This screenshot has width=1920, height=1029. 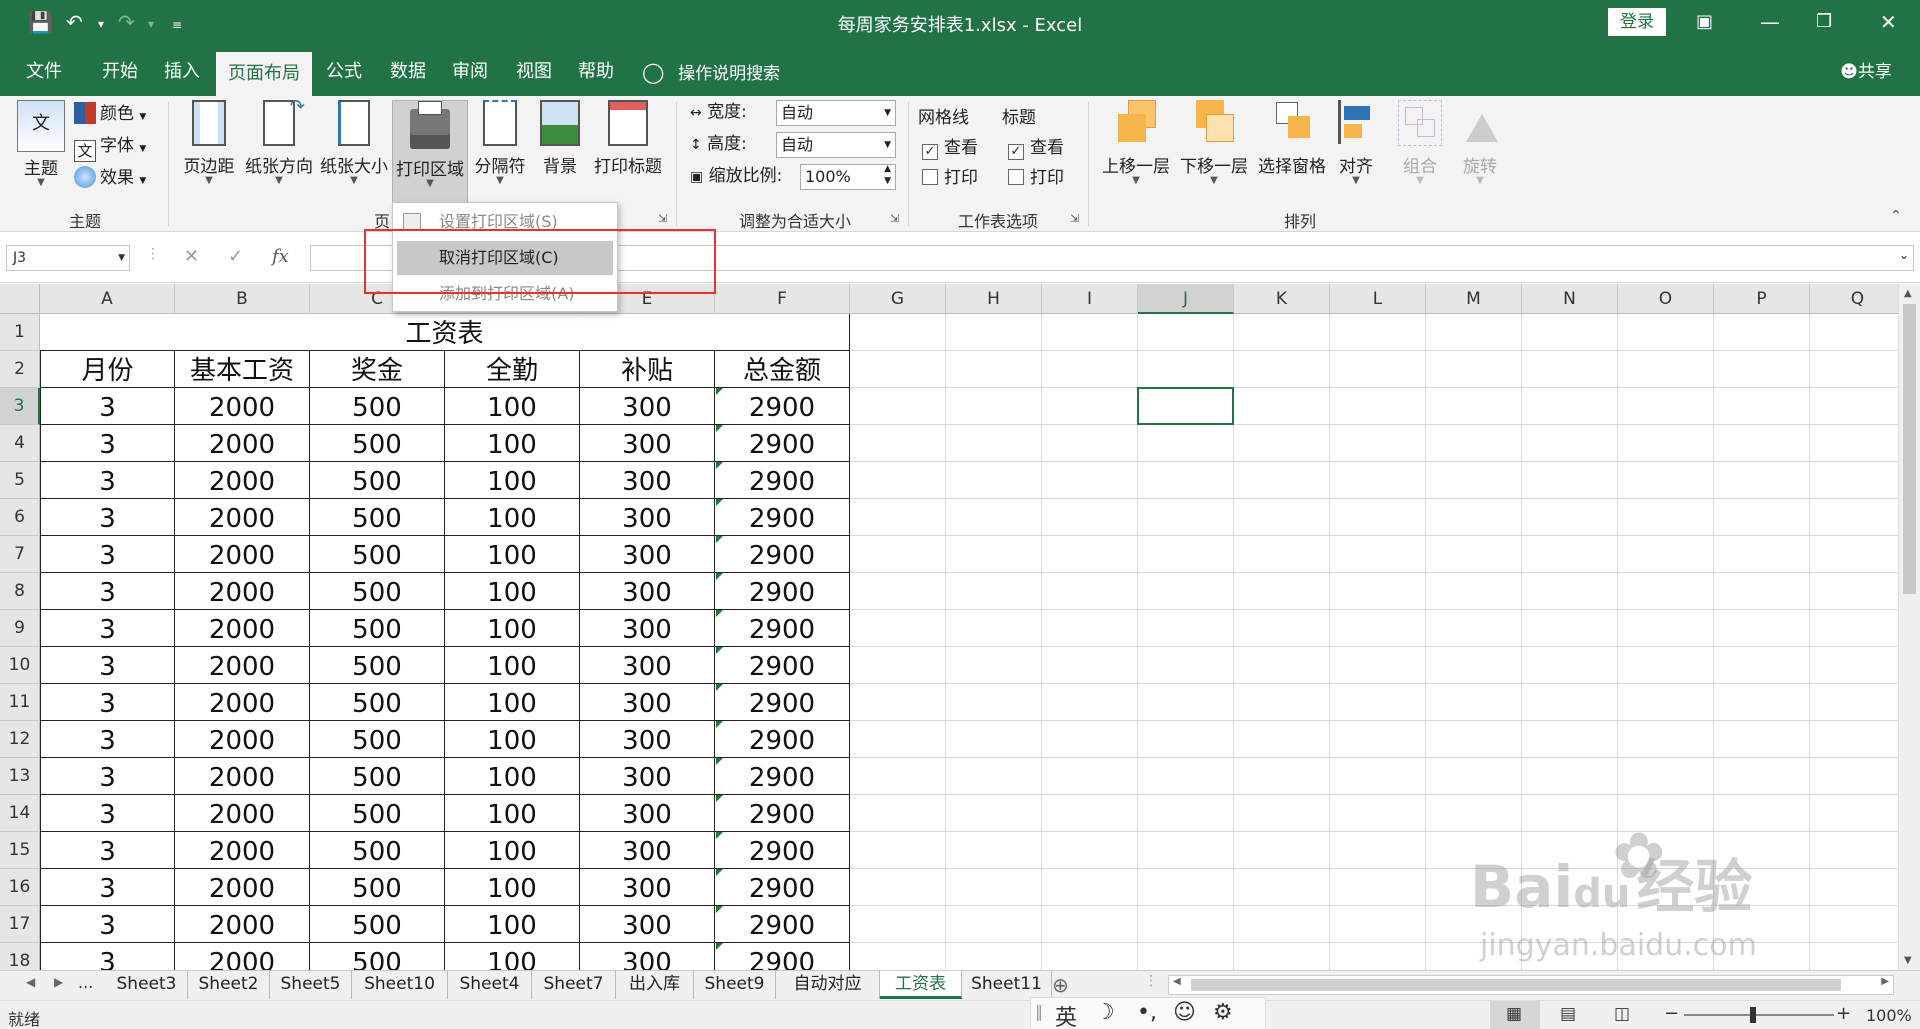 I want to click on scroll-tabs-right-icon: ▶, so click(x=58, y=982).